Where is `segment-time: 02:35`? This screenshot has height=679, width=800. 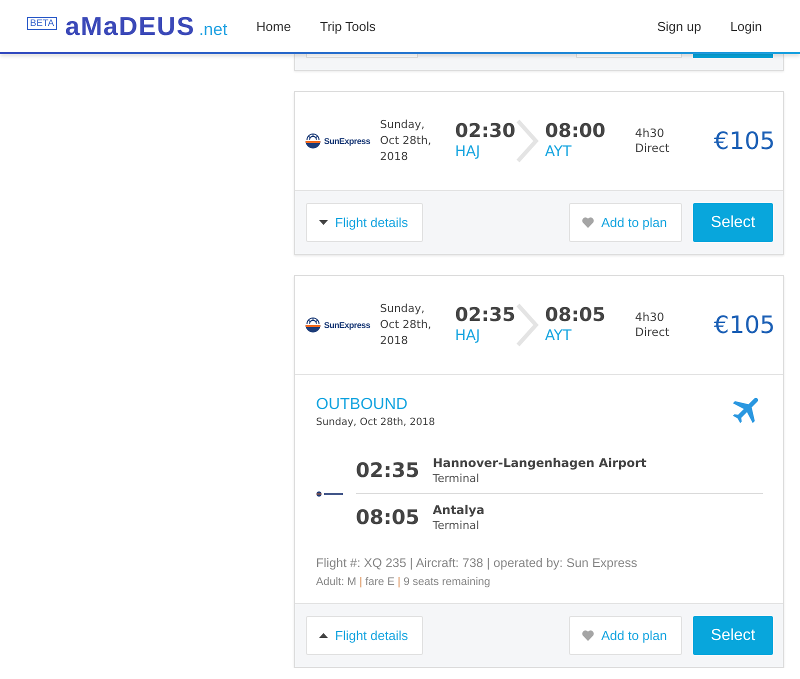
segment-time: 02:35 is located at coordinates (388, 470).